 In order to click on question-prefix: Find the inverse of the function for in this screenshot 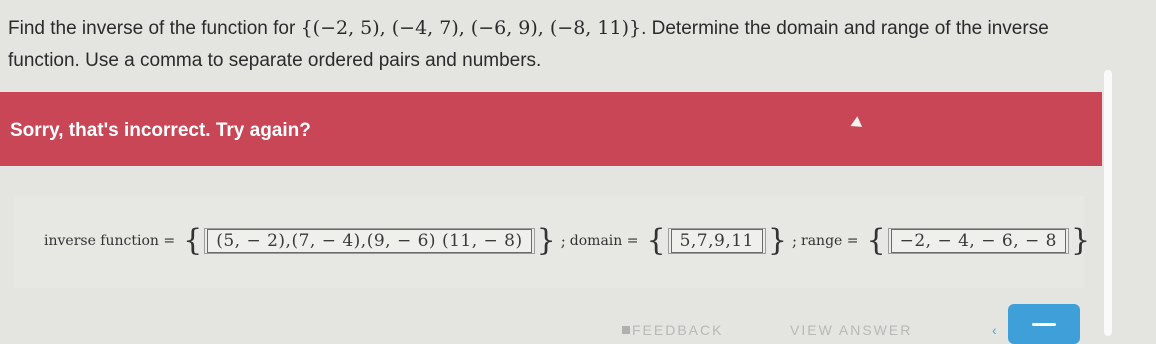, I will do `click(154, 28)`.